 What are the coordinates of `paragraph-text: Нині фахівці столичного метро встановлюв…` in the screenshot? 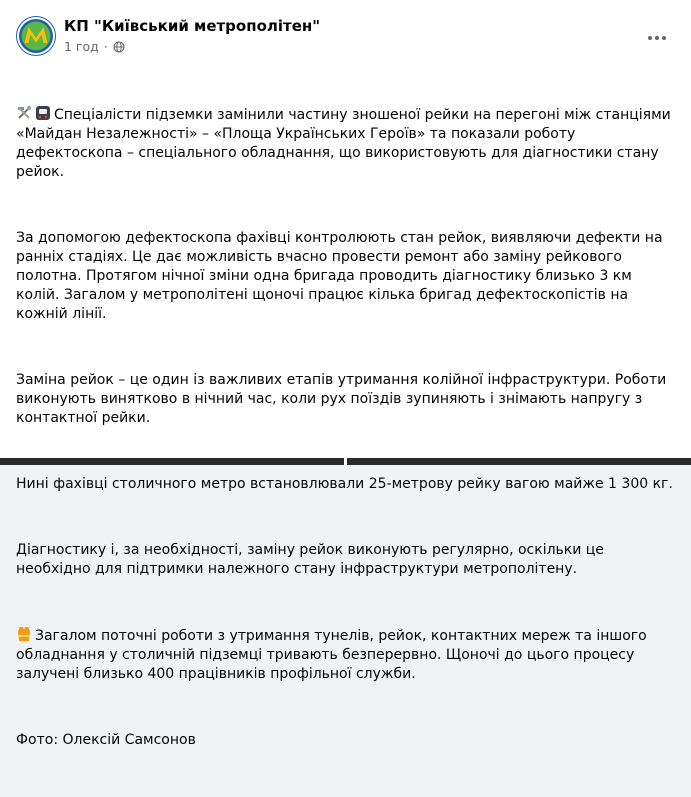 It's located at (344, 484).